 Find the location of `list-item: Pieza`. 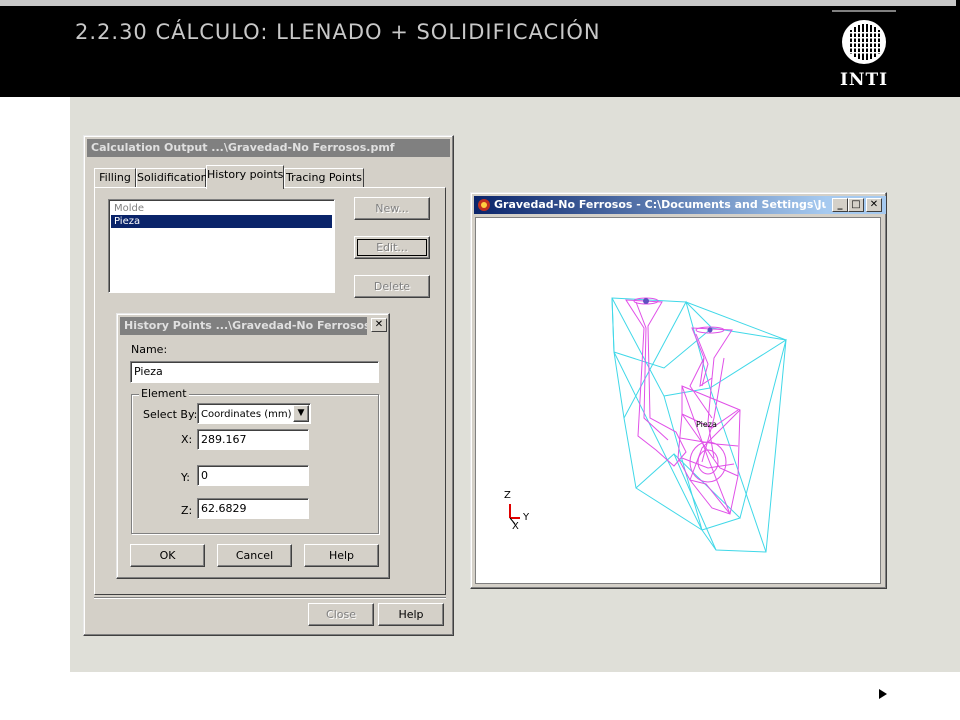

list-item: Pieza is located at coordinates (221, 221).